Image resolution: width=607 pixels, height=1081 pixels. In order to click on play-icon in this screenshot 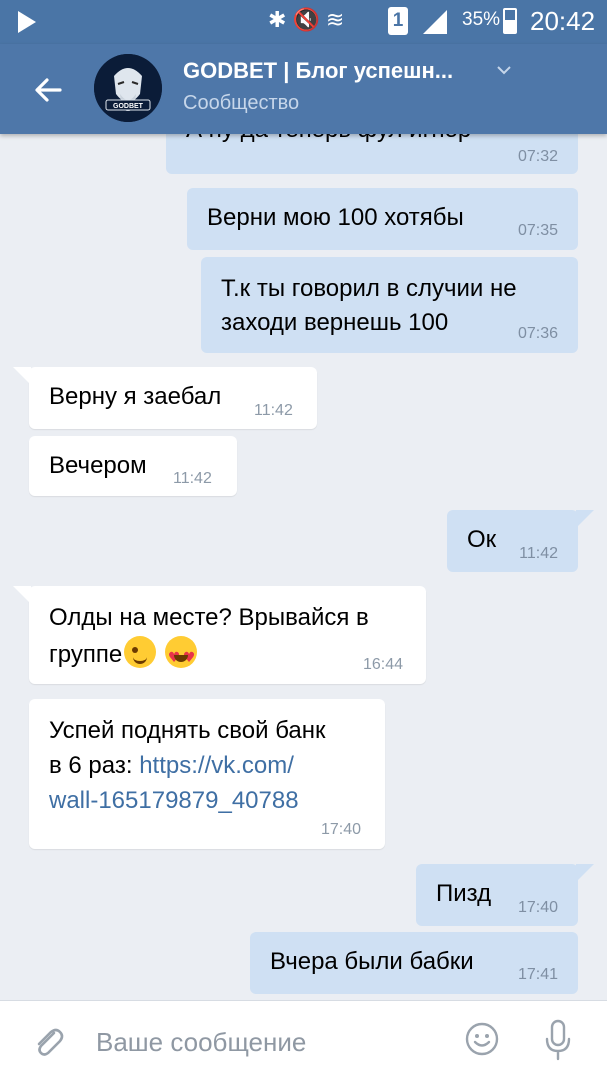, I will do `click(27, 22)`.